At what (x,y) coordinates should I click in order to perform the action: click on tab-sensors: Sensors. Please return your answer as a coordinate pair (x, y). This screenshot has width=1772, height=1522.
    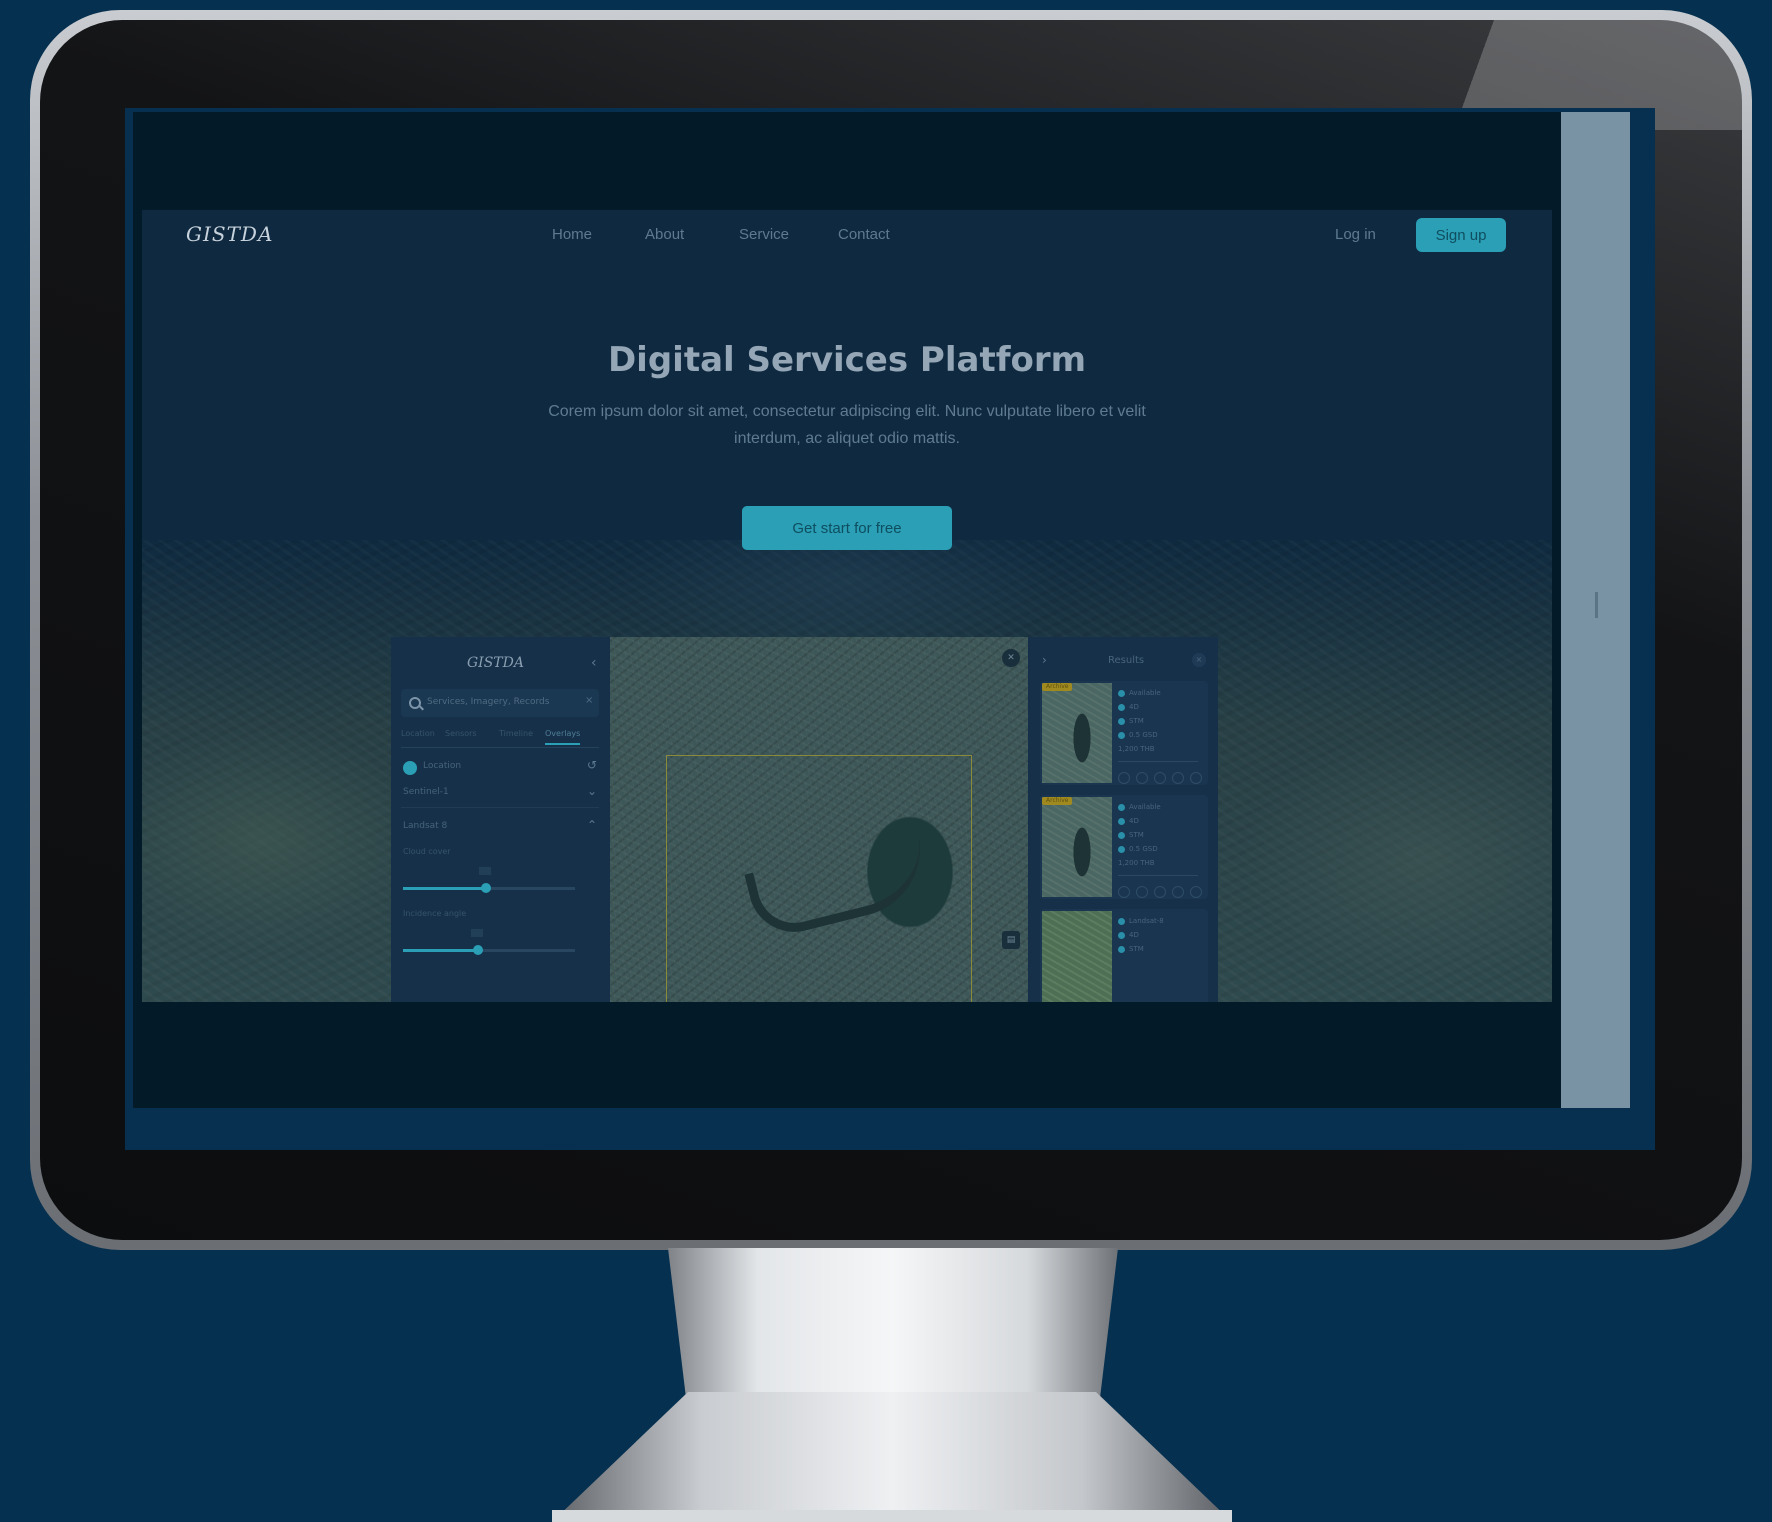
    Looking at the image, I should click on (461, 733).